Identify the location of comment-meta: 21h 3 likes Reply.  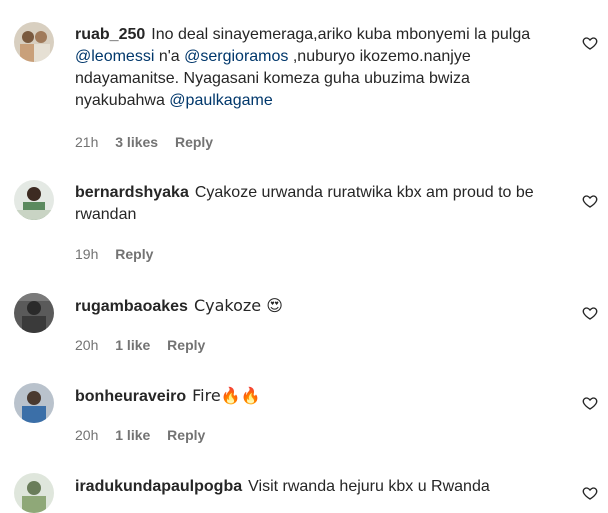
(150, 142).